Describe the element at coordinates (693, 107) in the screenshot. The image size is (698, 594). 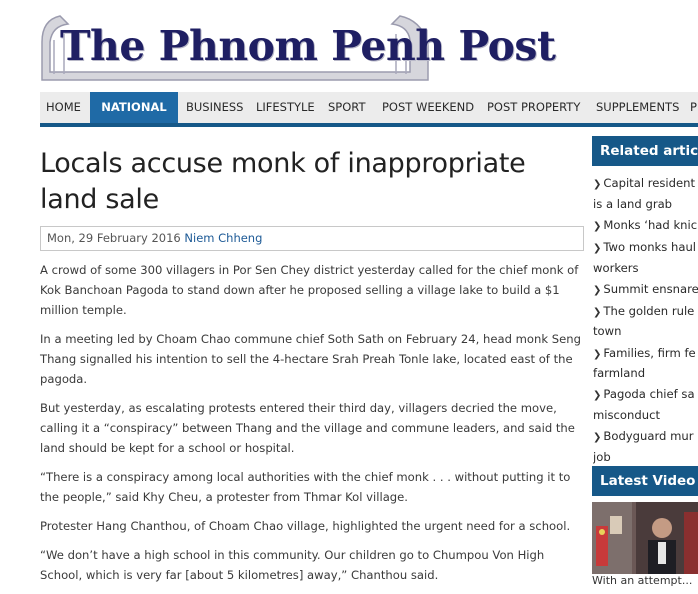
I see `nav-more: P` at that location.